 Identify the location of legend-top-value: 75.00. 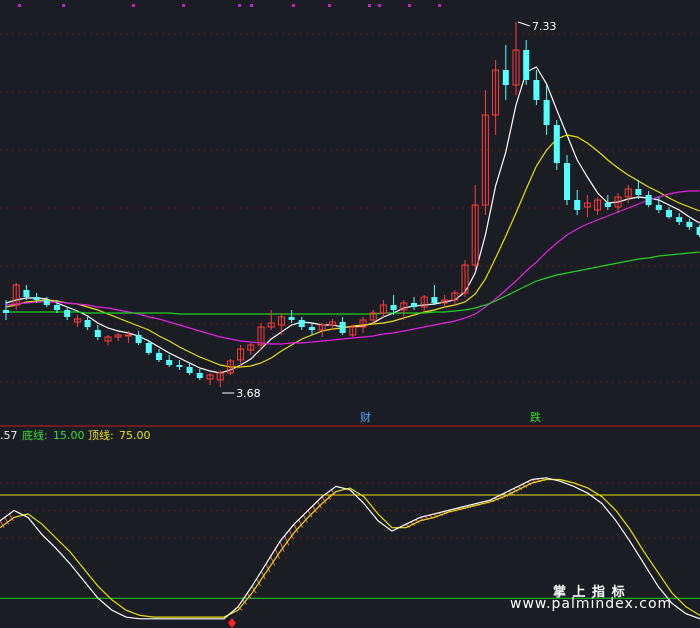
(135, 435).